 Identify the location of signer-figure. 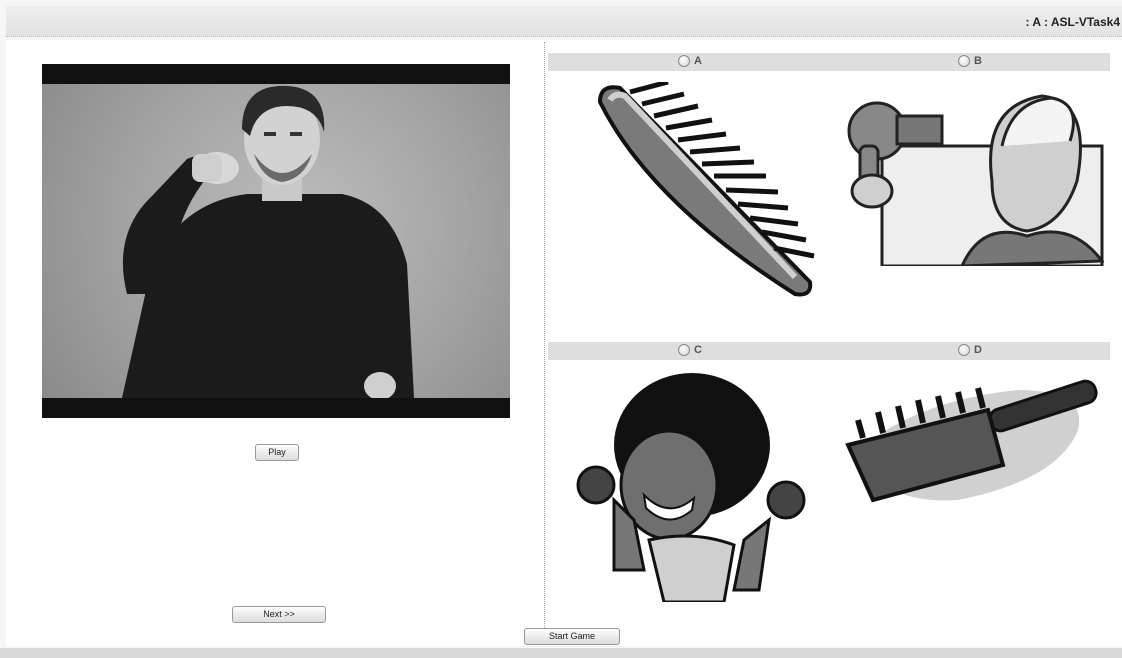
(268, 241).